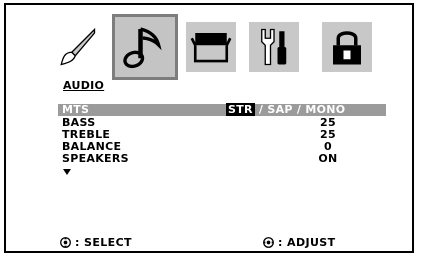 The image size is (422, 260). Describe the element at coordinates (222, 159) in the screenshot. I see `menu-item-speakers: SPEAKERS ON` at that location.